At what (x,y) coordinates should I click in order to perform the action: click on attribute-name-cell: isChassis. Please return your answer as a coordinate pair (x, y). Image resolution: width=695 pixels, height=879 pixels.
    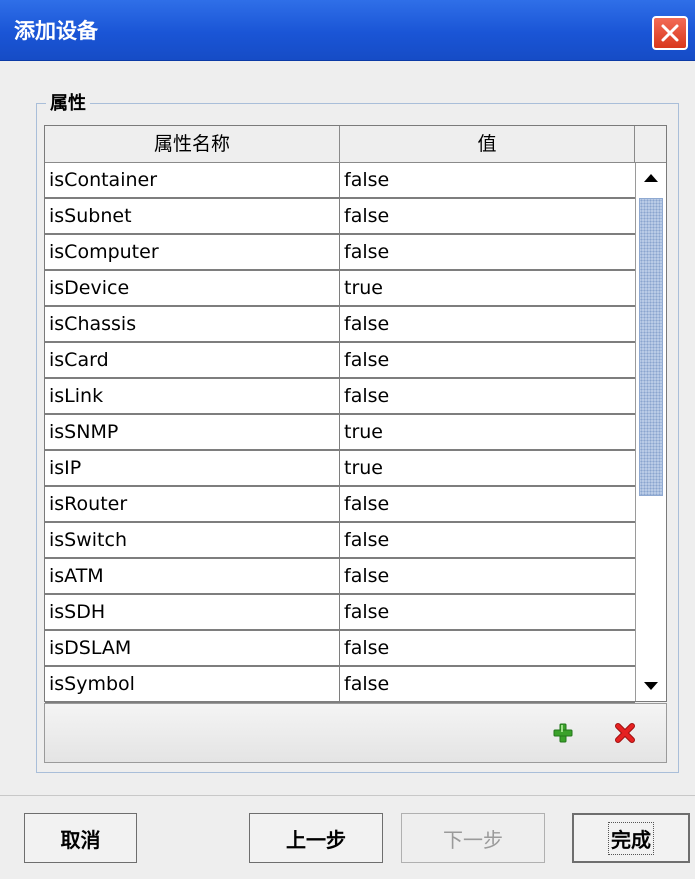
    Looking at the image, I should click on (192, 324).